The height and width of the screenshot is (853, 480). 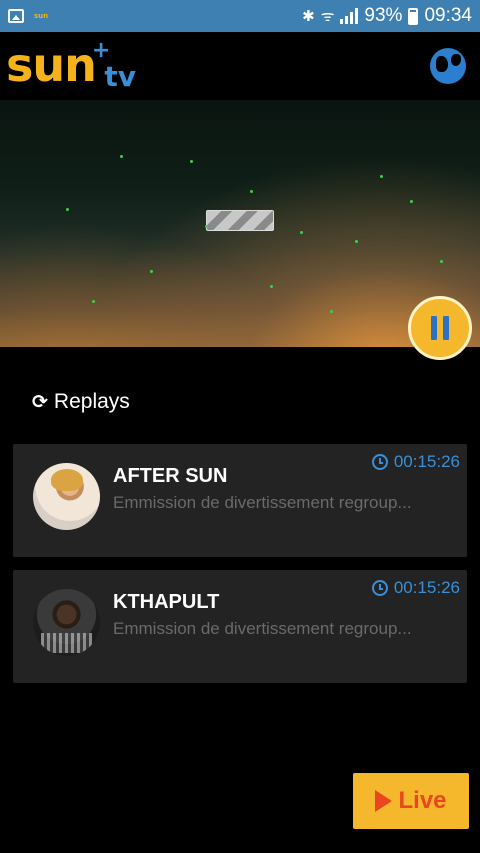 I want to click on pause-icon-bar-right, so click(x=446, y=328).